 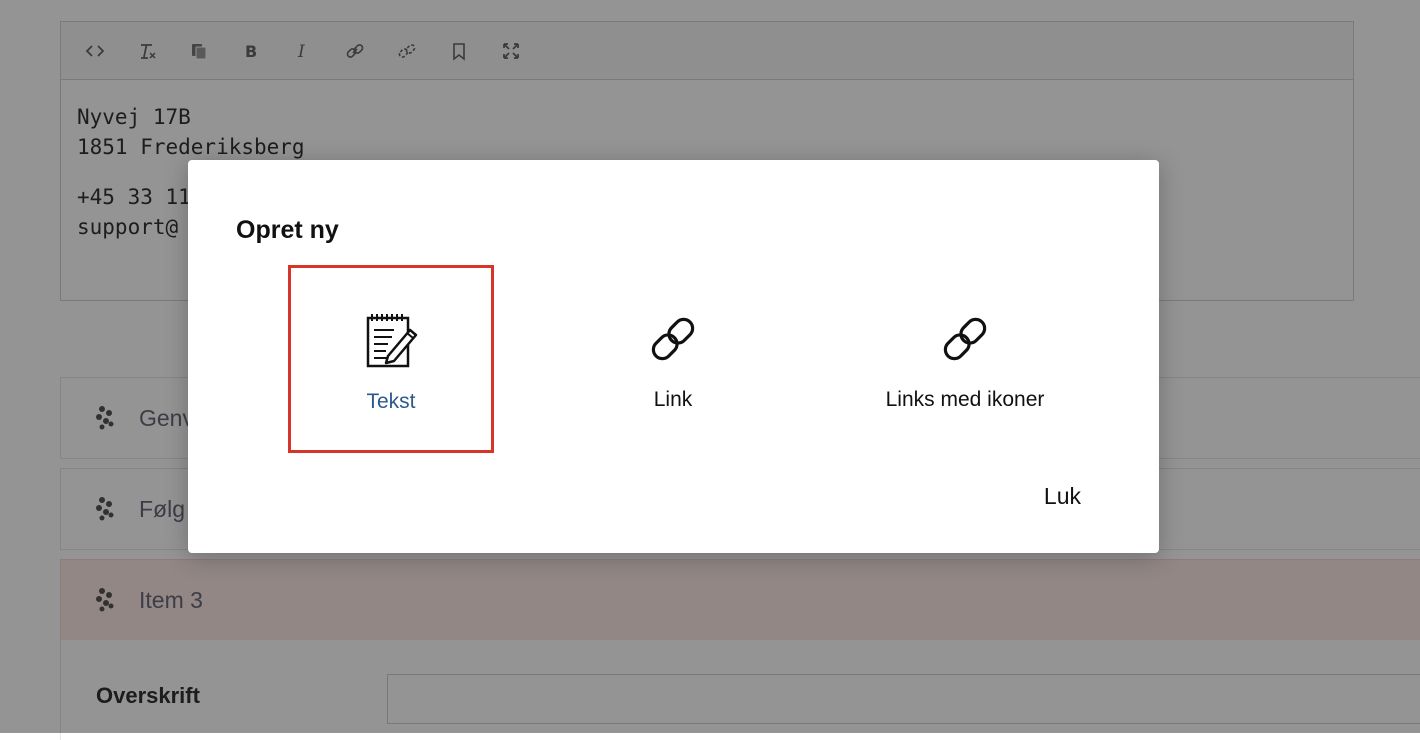 What do you see at coordinates (392, 341) in the screenshot?
I see `notepad-icon` at bounding box center [392, 341].